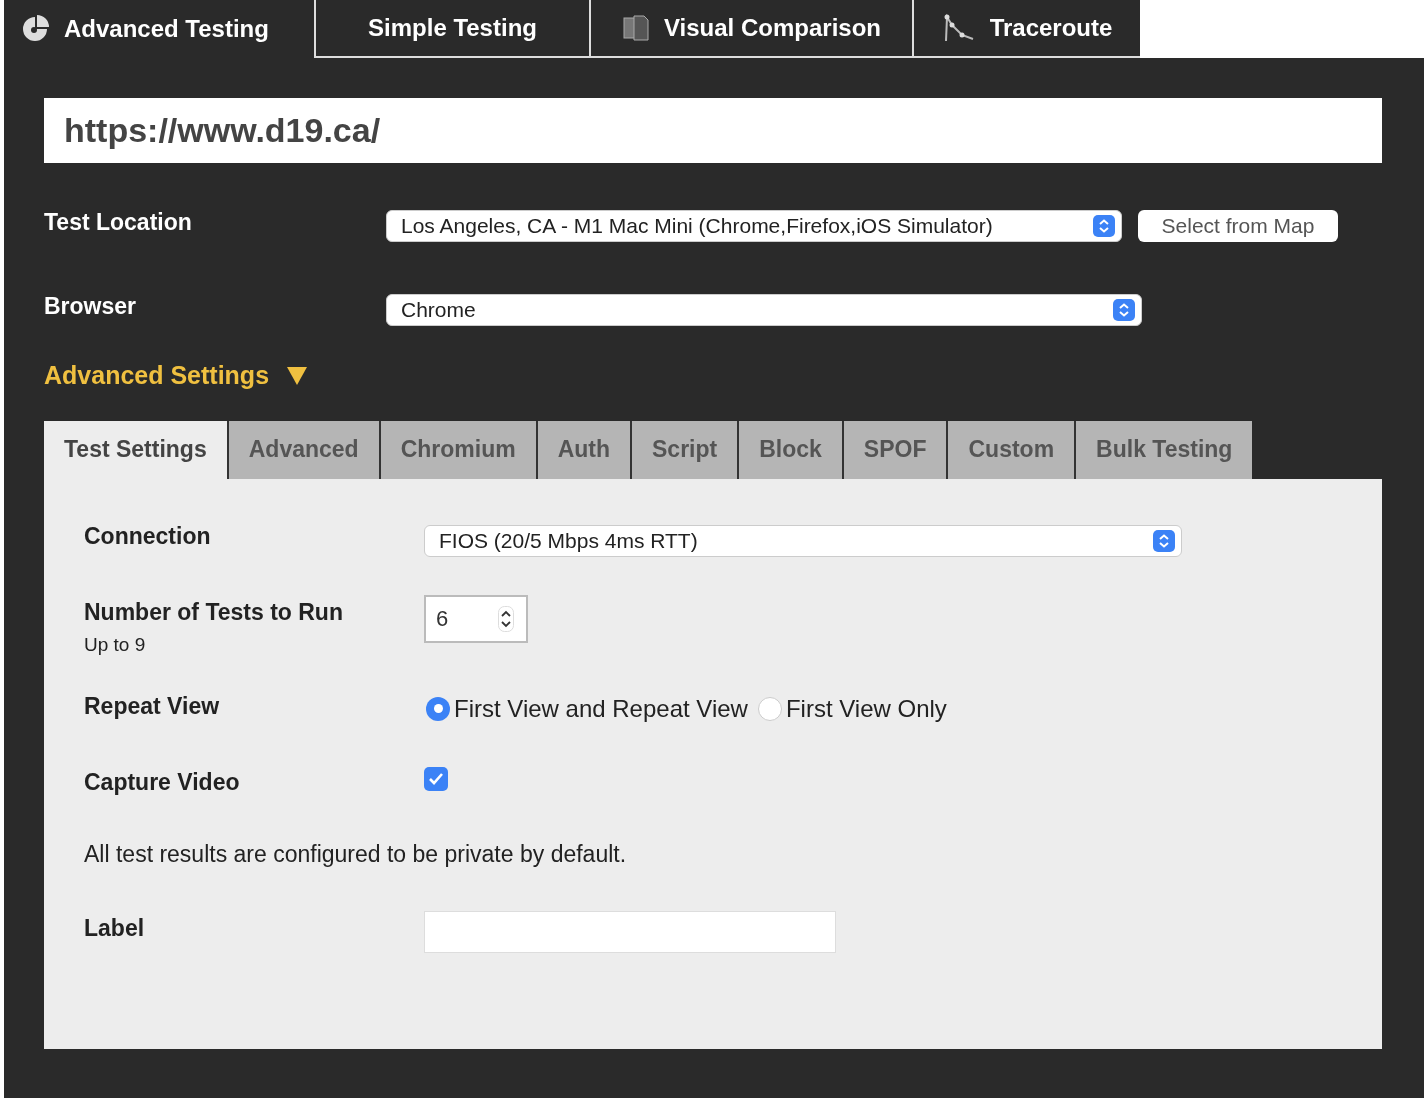 The height and width of the screenshot is (1104, 1424). Describe the element at coordinates (587, 708) in the screenshot. I see `radio-option: First View and Repeat View` at that location.